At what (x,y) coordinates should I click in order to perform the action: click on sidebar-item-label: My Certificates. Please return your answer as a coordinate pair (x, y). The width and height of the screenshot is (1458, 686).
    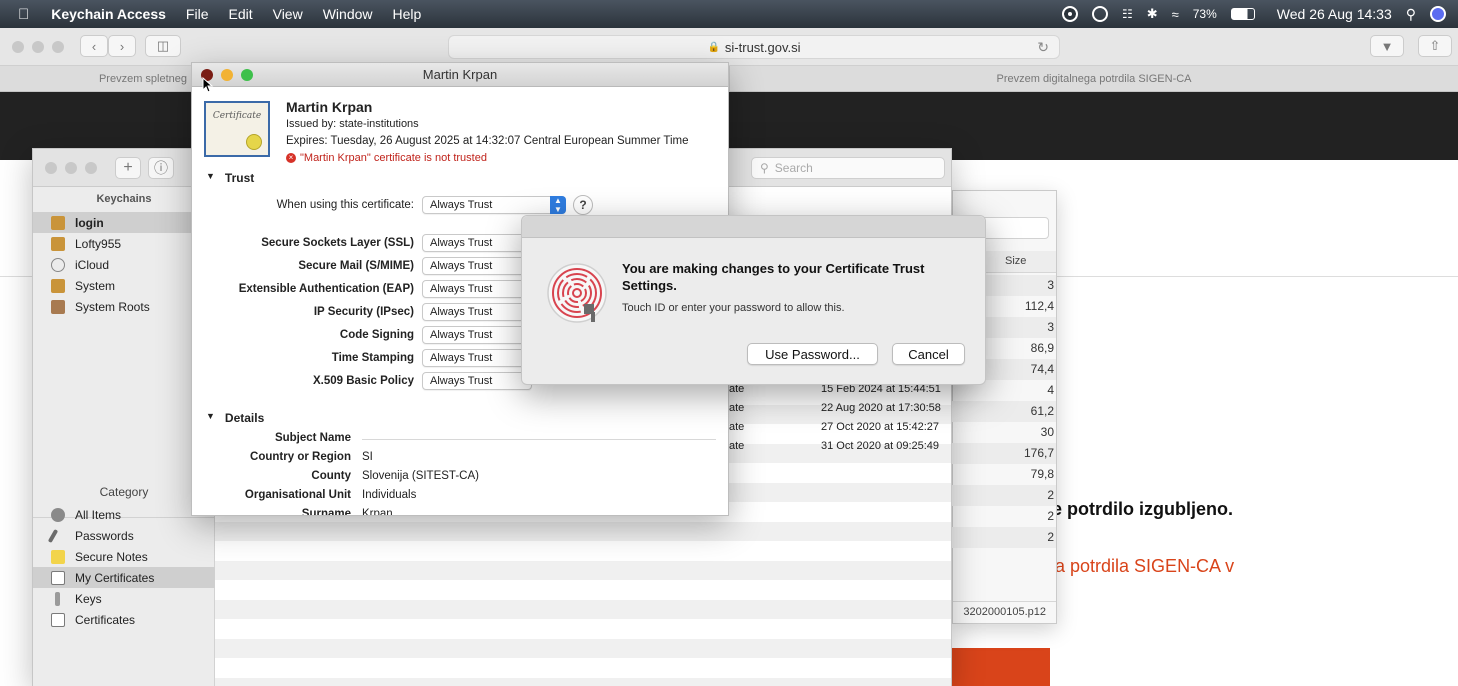
    Looking at the image, I should click on (115, 577).